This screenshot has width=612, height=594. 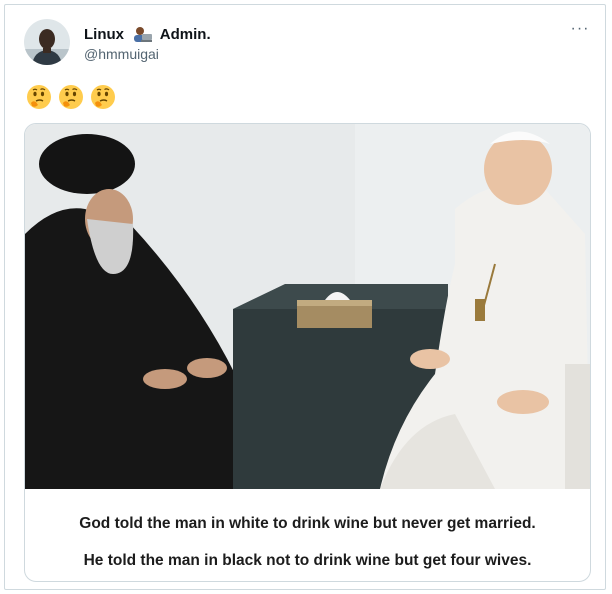 I want to click on display-name-first: Linux, so click(x=104, y=34).